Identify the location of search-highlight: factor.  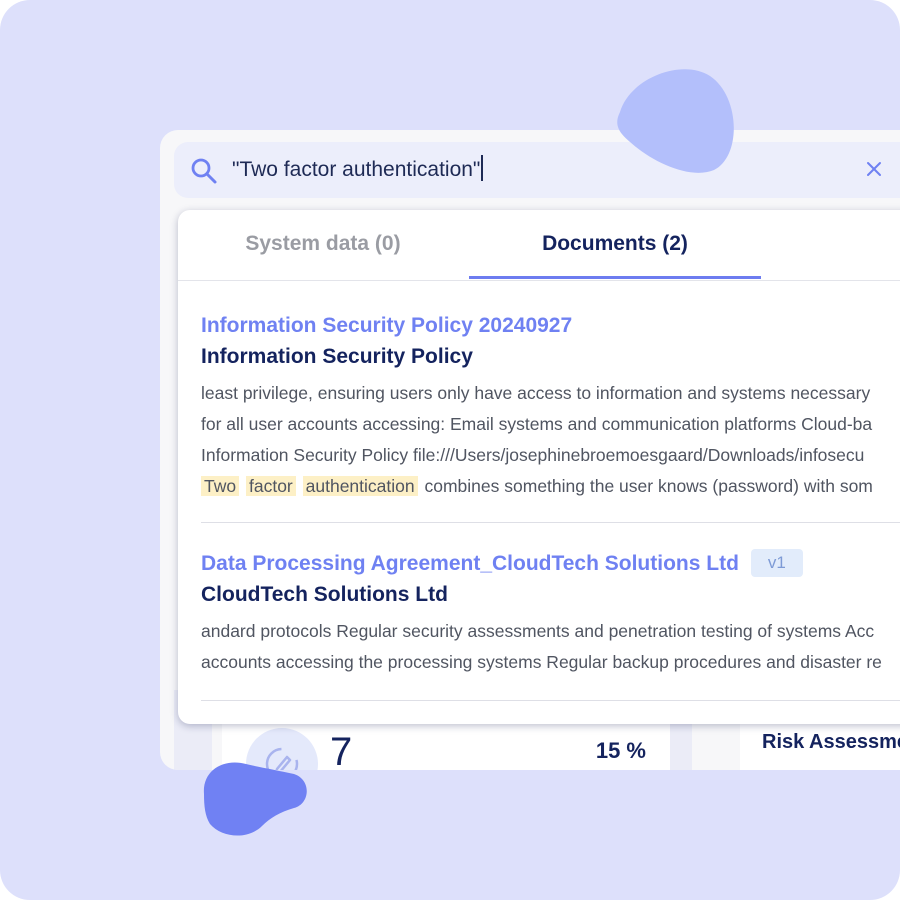
(270, 486).